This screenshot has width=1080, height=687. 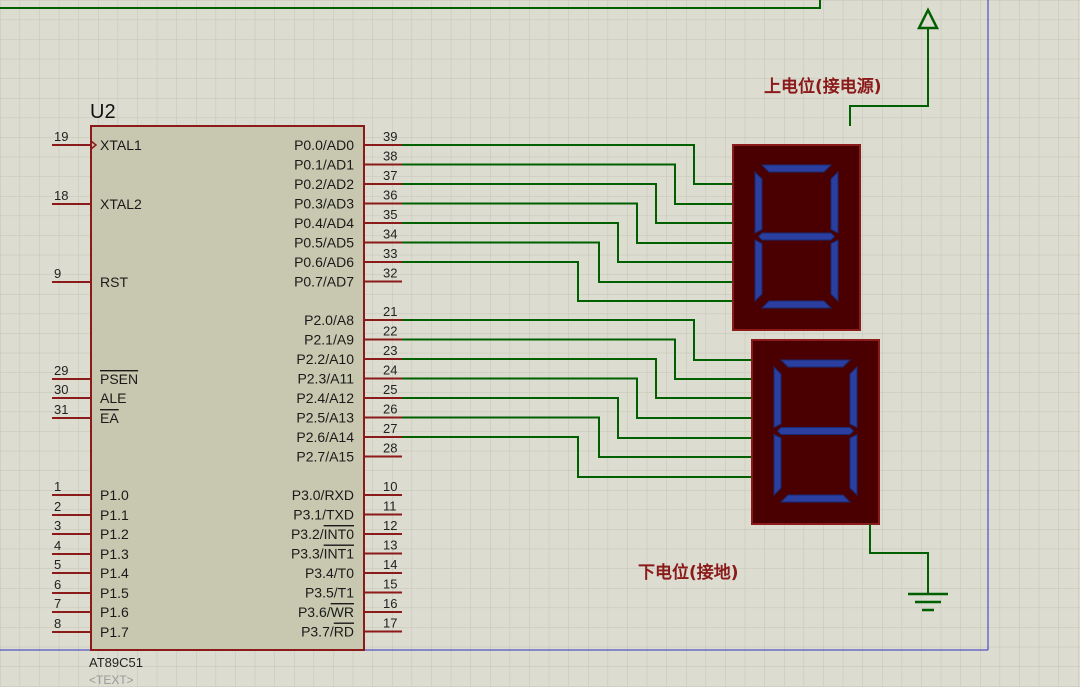 I want to click on pin-label: P1.1, so click(x=114, y=515).